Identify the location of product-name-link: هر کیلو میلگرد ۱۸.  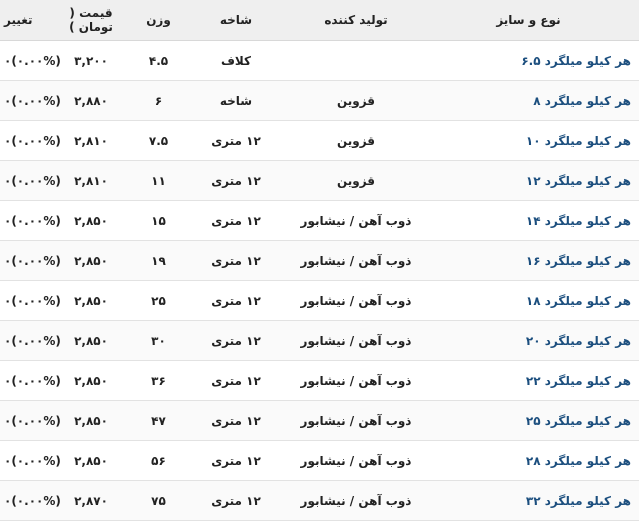
(532, 300).